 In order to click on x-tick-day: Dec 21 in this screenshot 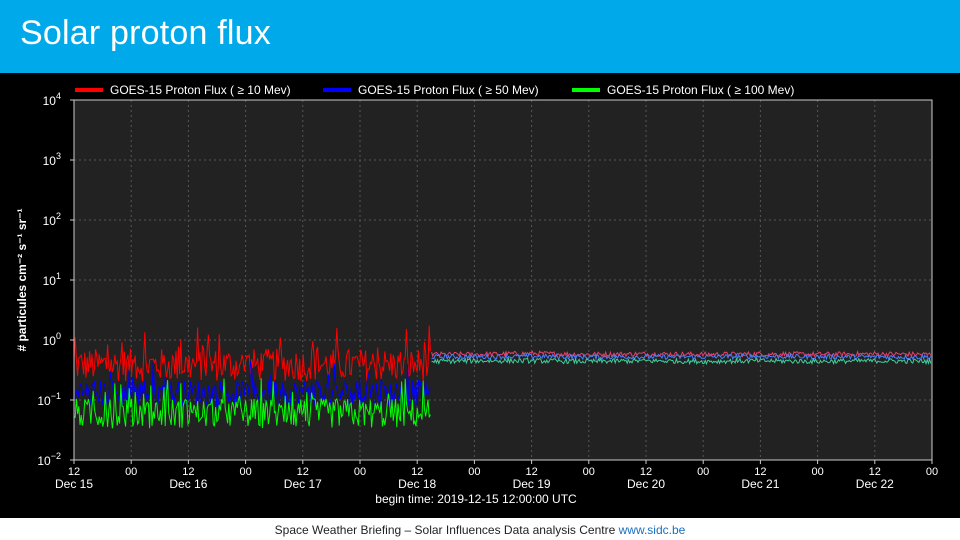, I will do `click(760, 484)`.